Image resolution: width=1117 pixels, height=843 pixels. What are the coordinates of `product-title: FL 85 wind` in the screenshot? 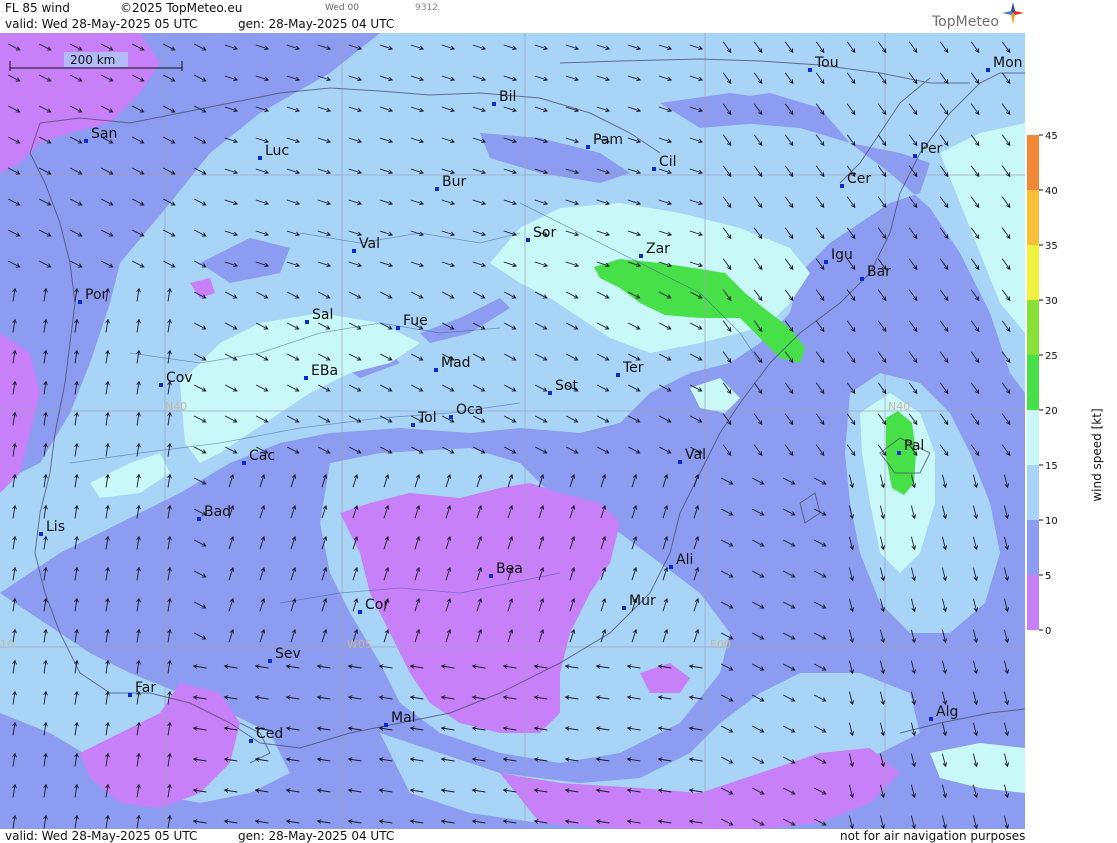 It's located at (37, 8).